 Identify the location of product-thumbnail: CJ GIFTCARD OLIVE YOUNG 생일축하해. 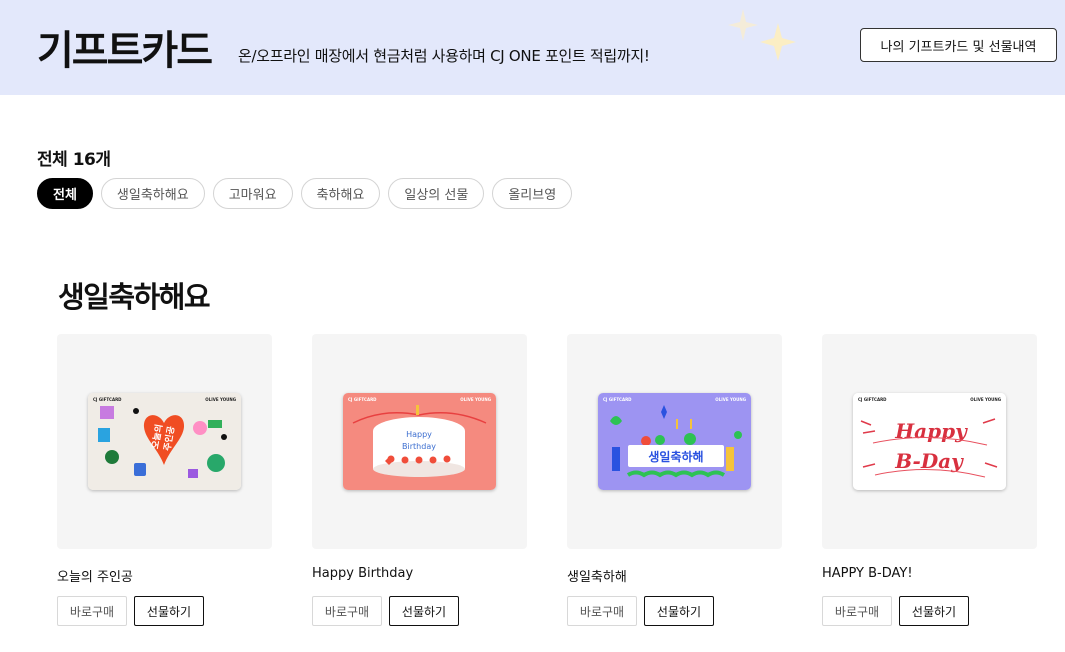
(674, 441).